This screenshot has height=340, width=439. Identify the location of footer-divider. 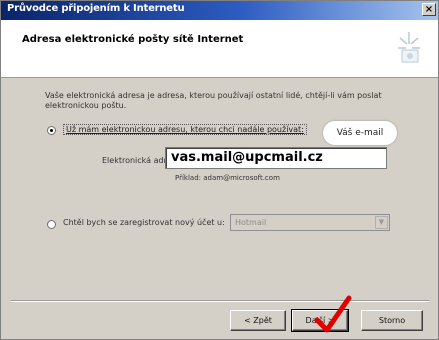
(220, 301).